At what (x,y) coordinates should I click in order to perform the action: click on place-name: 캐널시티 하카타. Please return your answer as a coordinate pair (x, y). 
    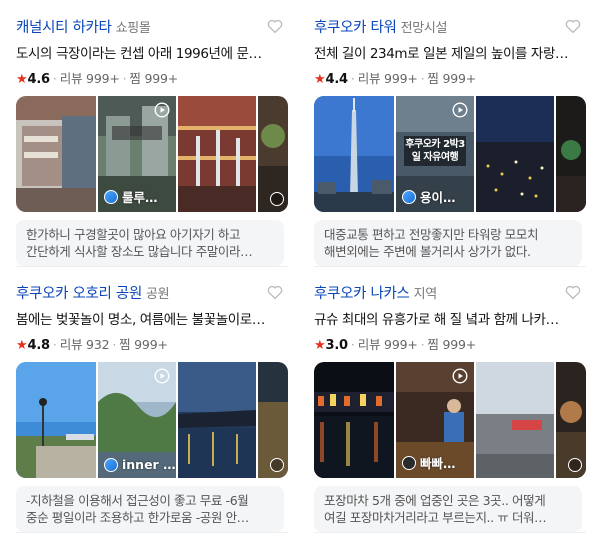
    Looking at the image, I should click on (64, 28).